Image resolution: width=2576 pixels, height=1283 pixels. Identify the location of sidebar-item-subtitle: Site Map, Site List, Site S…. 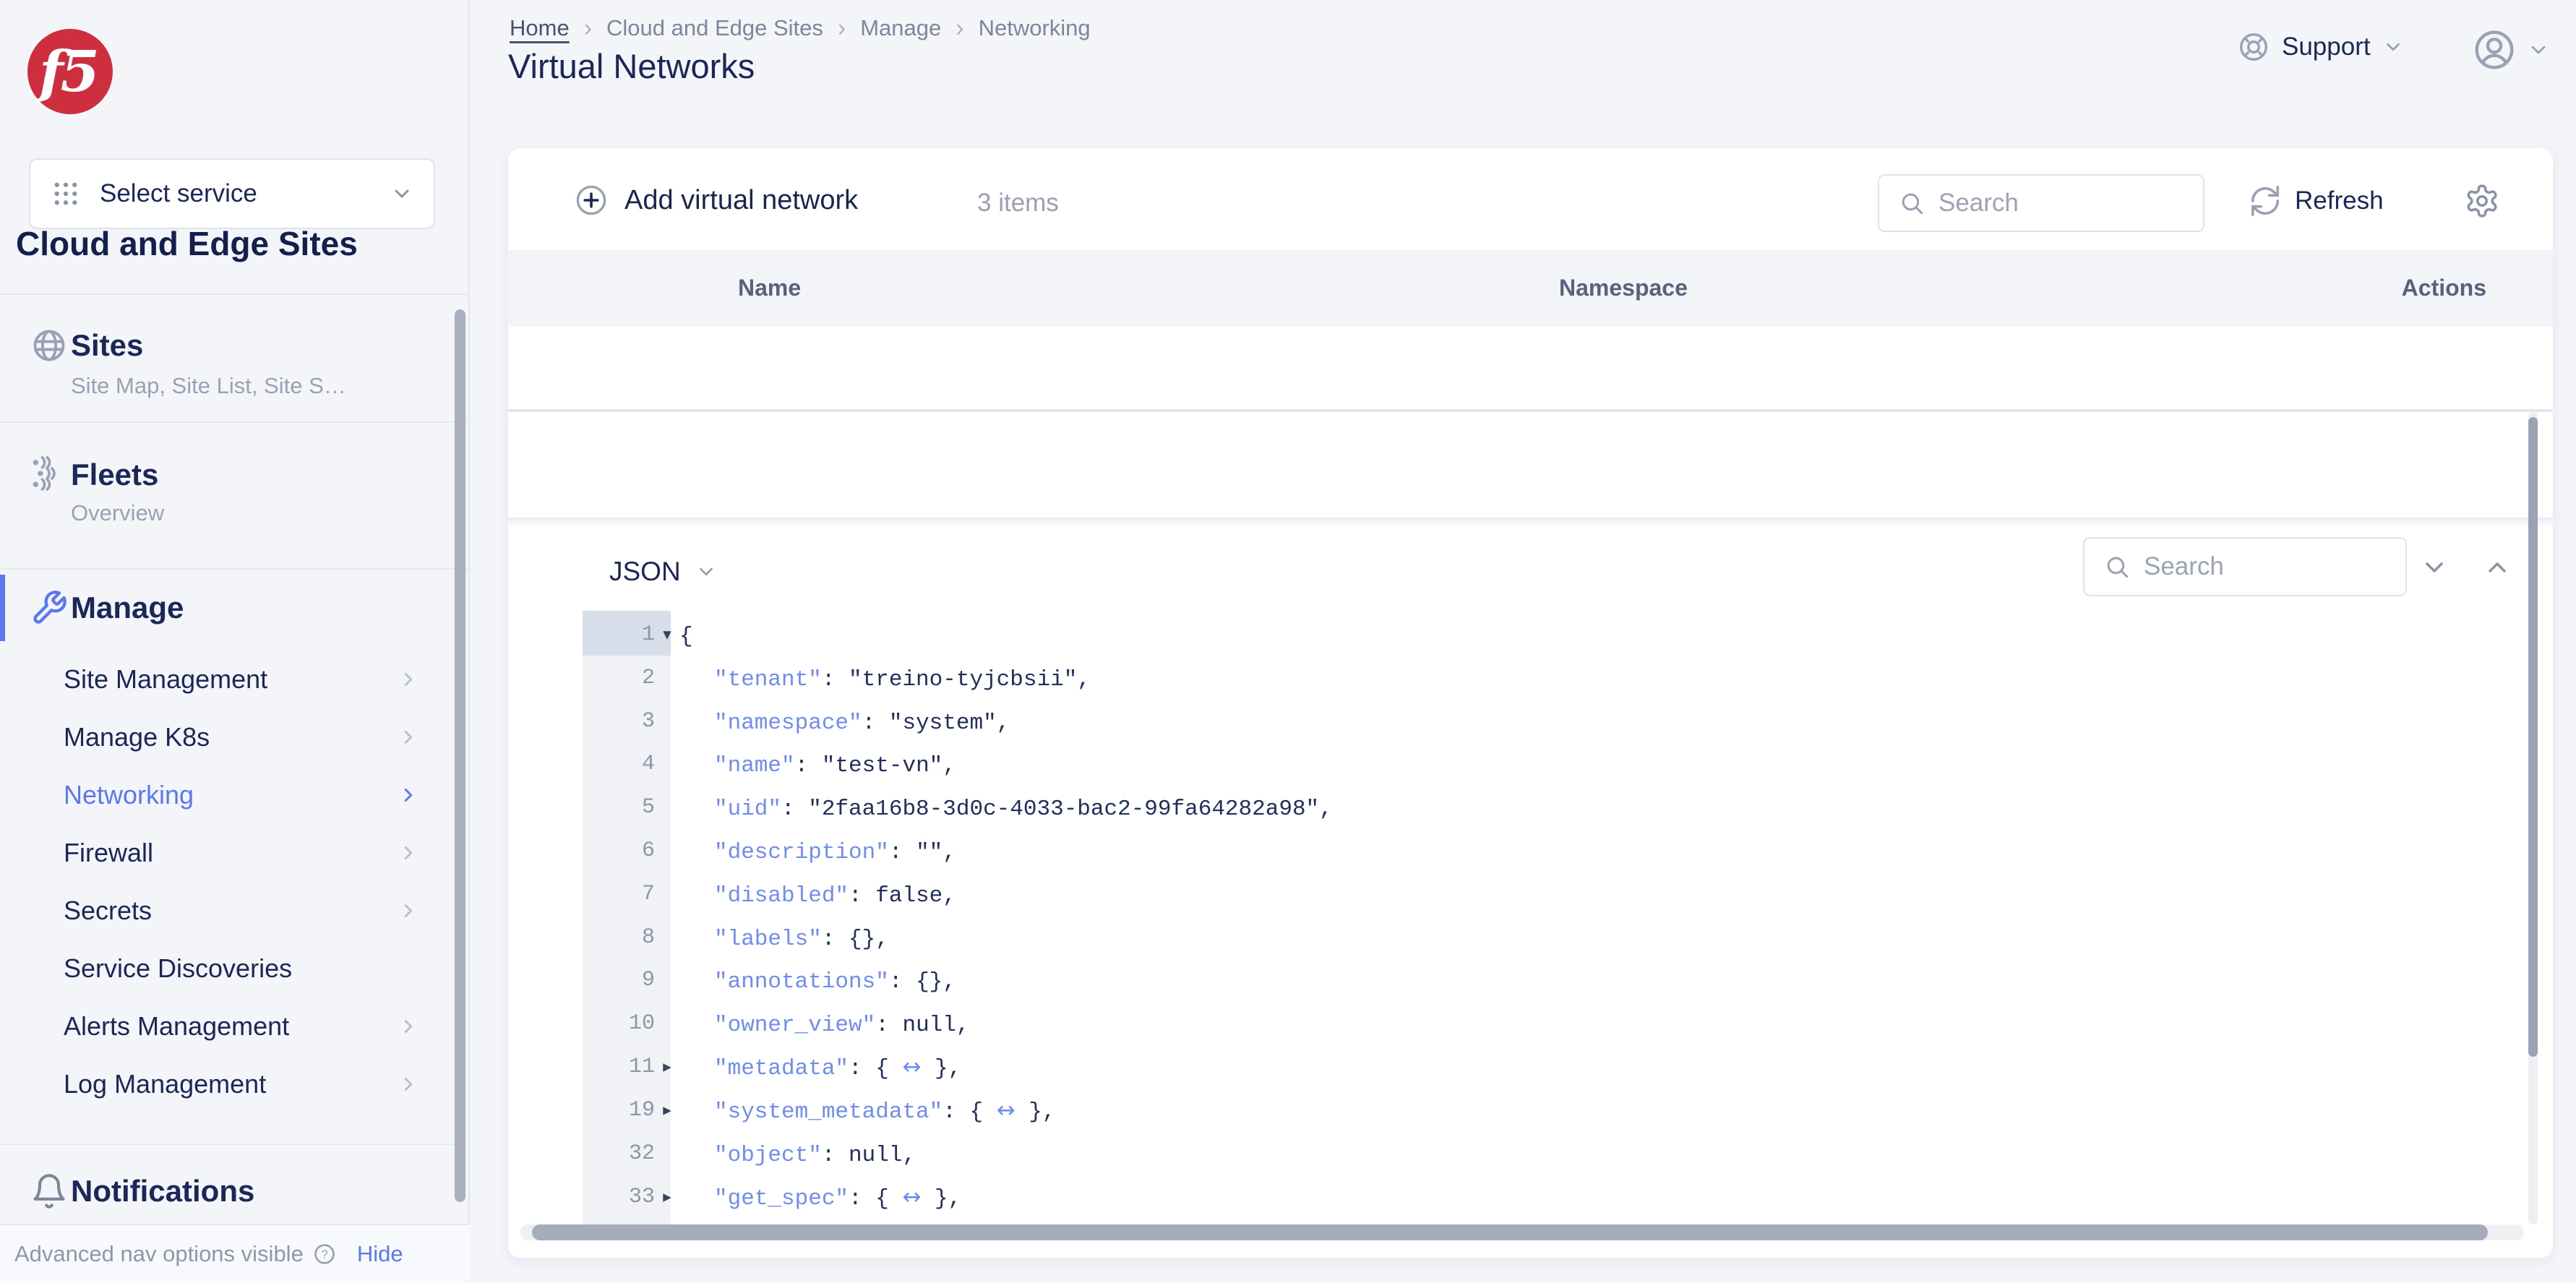
(209, 385).